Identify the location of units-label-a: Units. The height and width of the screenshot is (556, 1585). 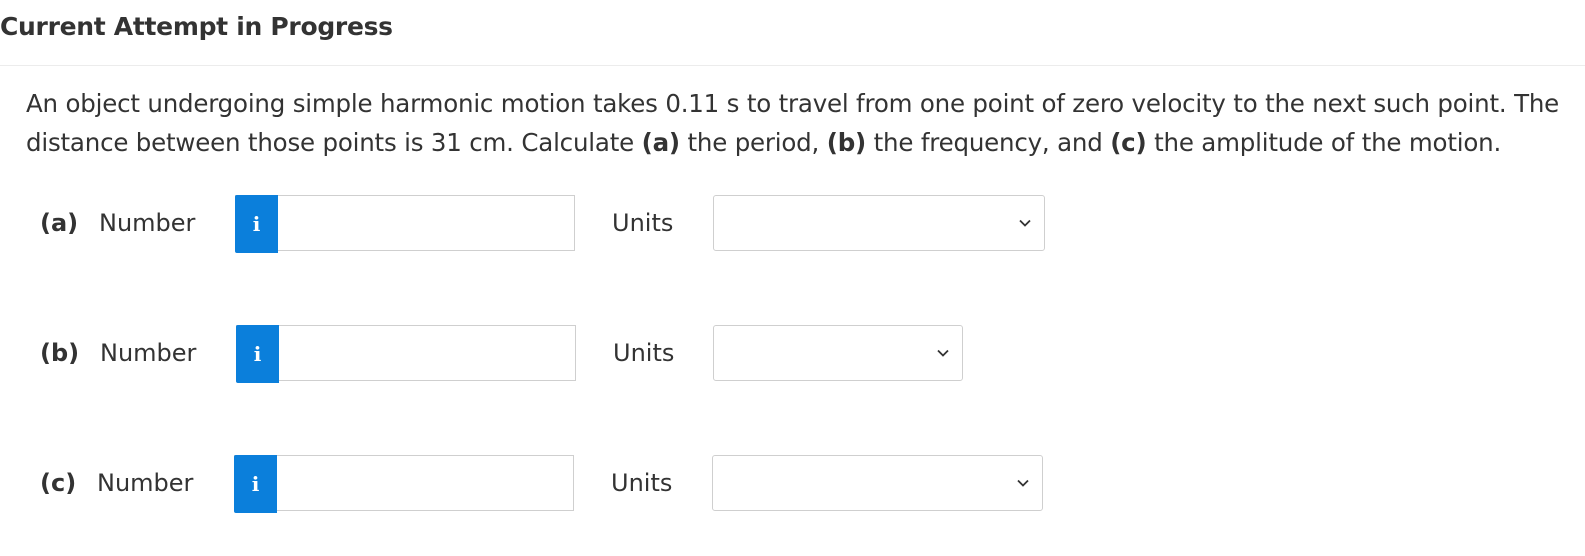
(643, 223).